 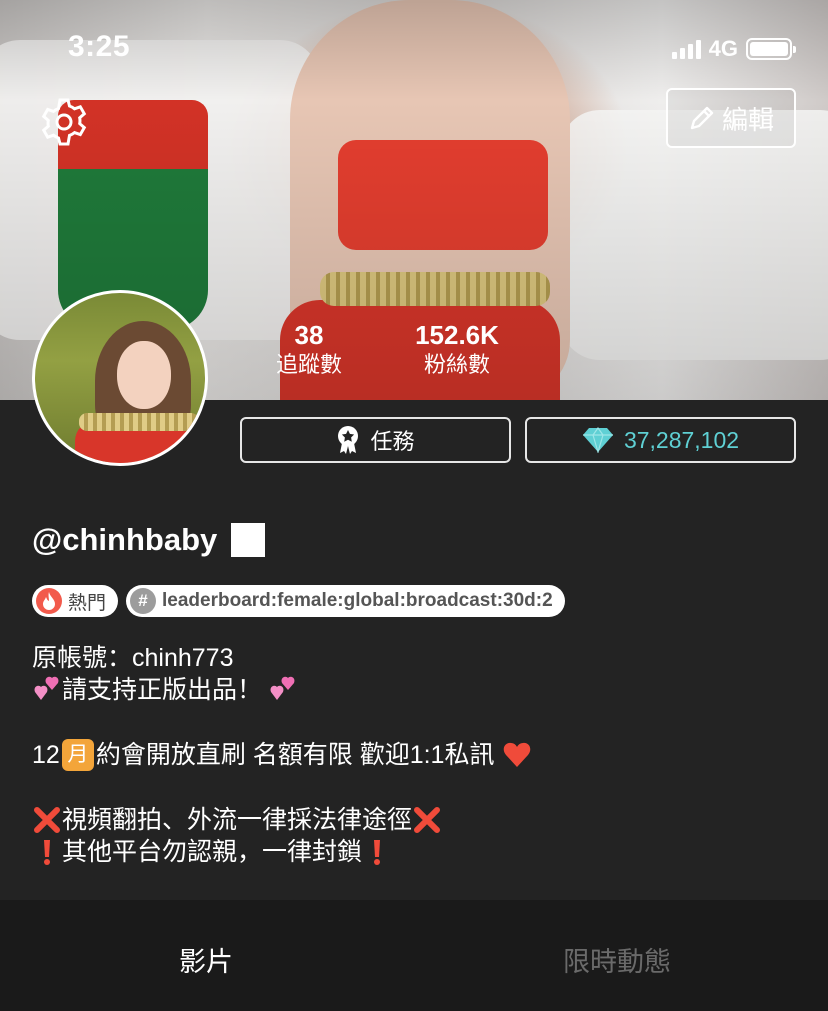 I want to click on bio-line-5: 其他平台勿認親，一律封鎖, so click(x=282, y=852).